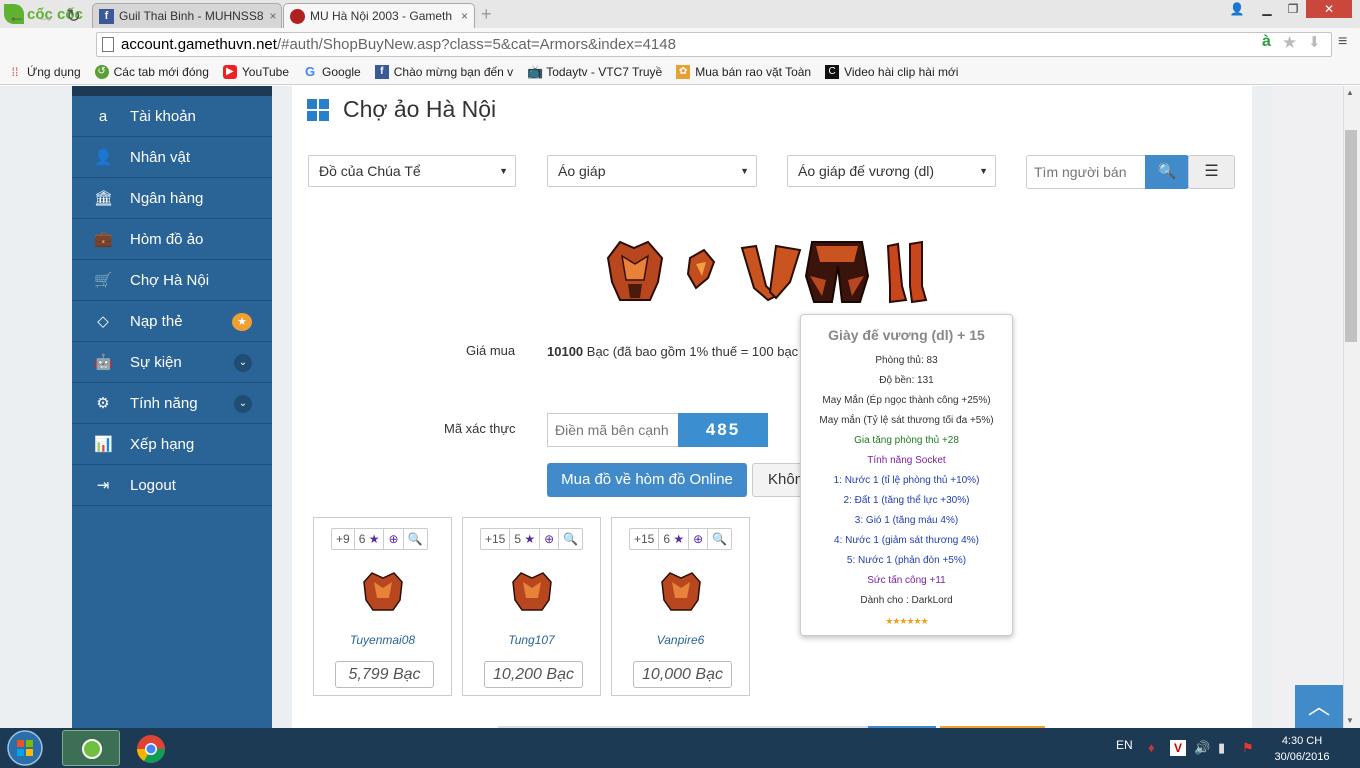  Describe the element at coordinates (255, 72) in the screenshot. I see `bookmark-youtube: ▶ YouTube` at that location.